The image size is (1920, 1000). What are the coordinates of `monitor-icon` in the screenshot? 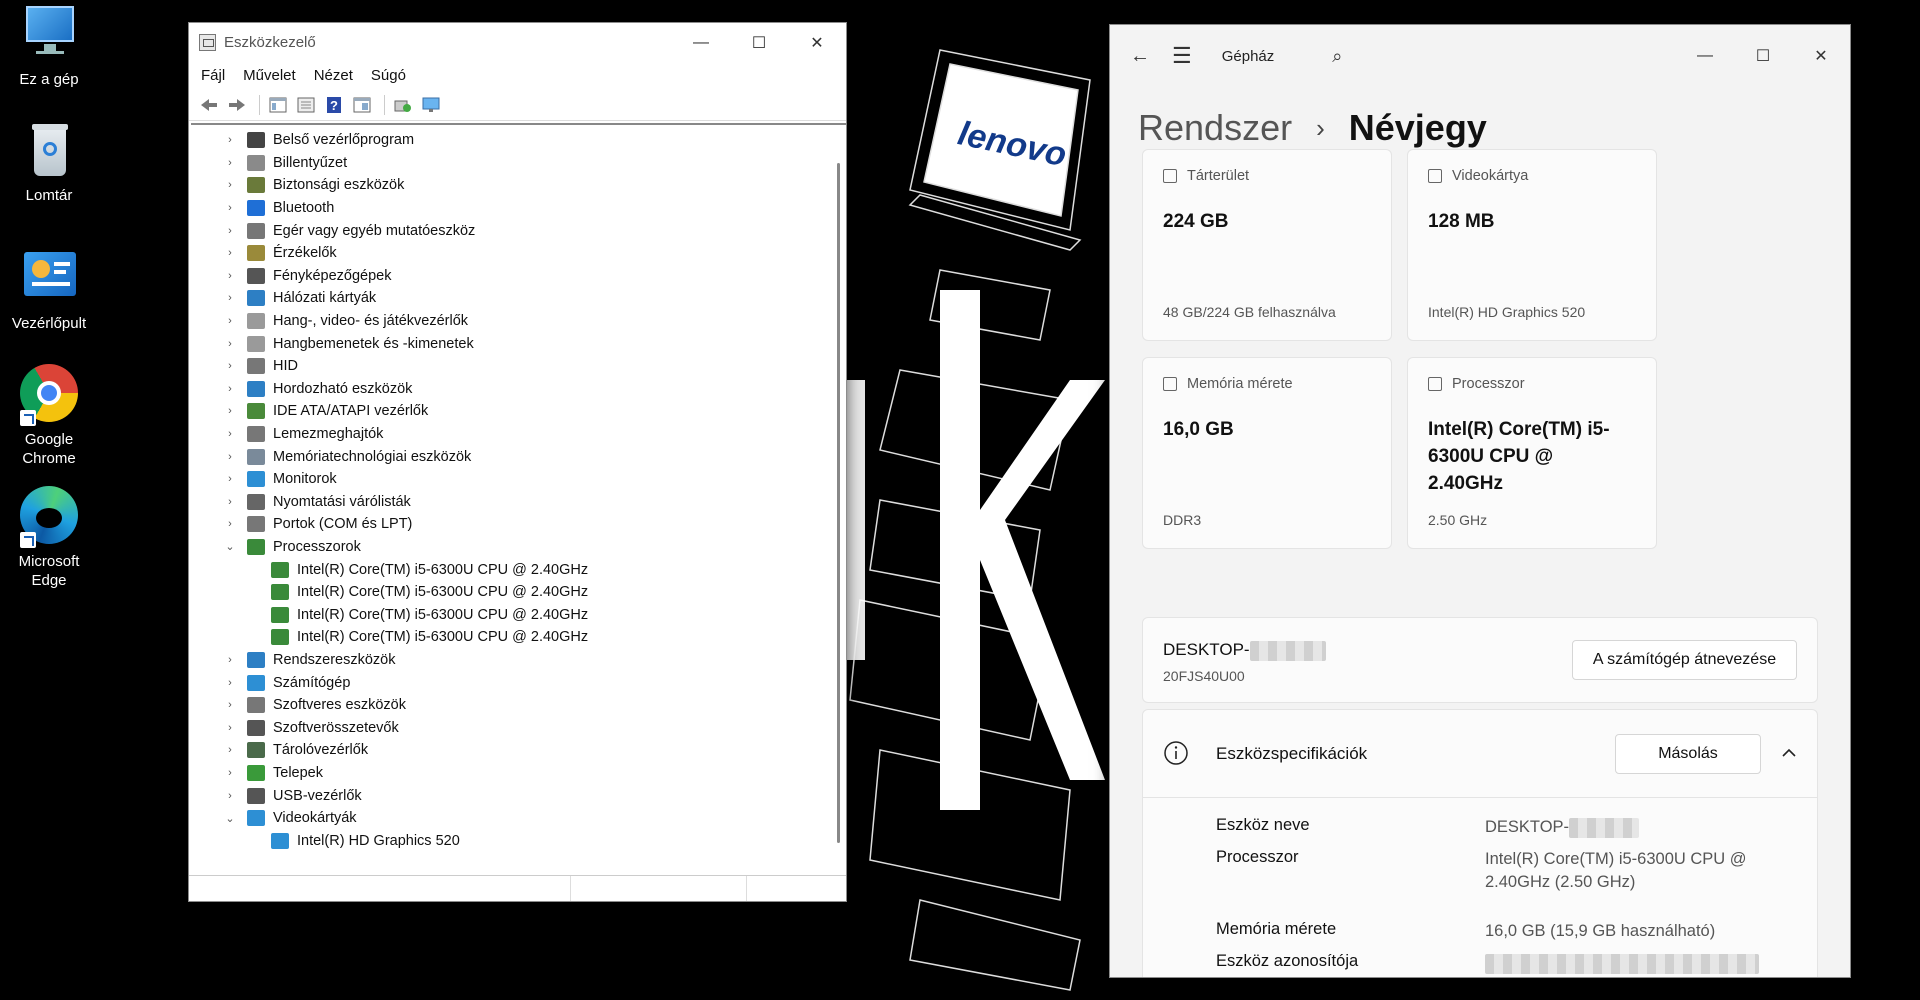 It's located at (431, 105).